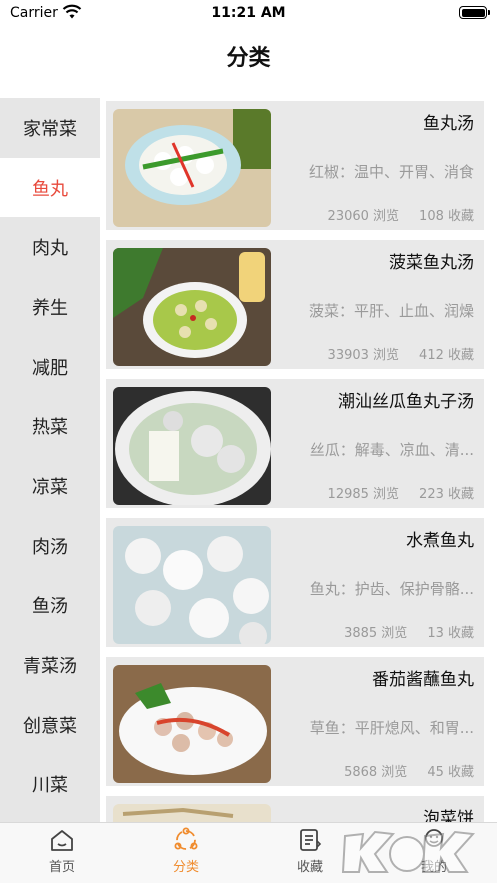  What do you see at coordinates (448, 124) in the screenshot?
I see `recipe-title: 鱼丸汤` at bounding box center [448, 124].